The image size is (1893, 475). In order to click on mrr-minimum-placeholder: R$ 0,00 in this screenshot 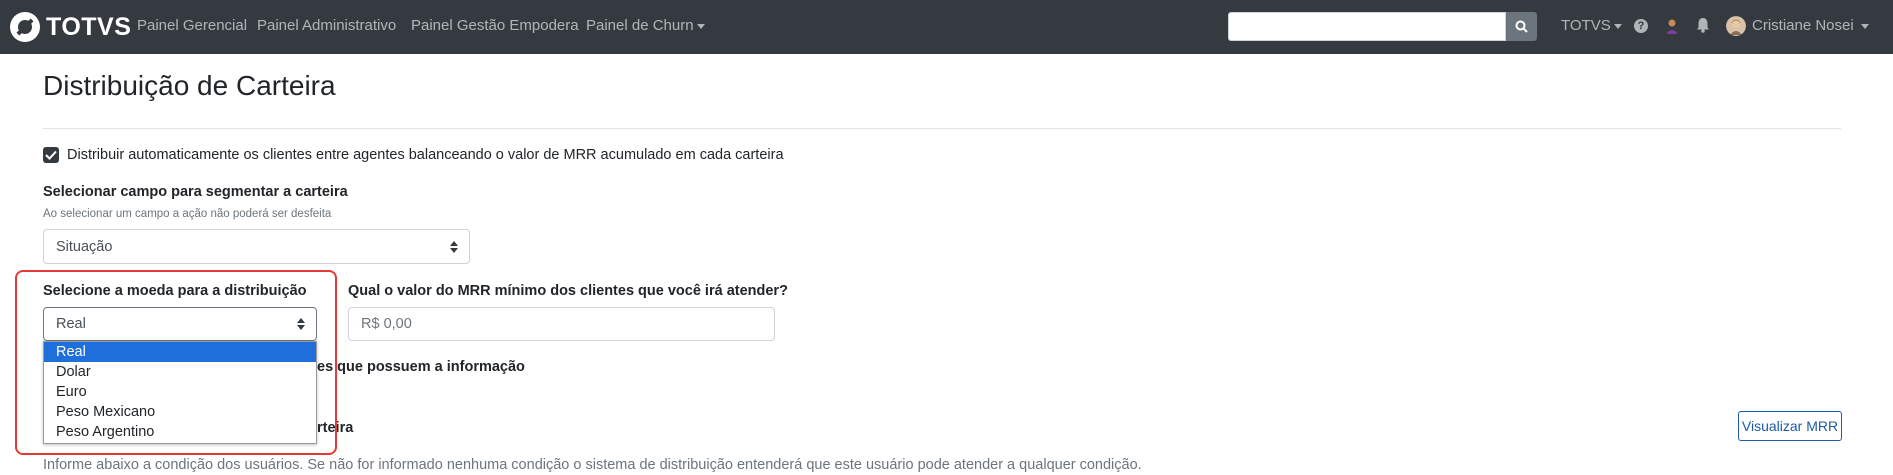, I will do `click(386, 324)`.